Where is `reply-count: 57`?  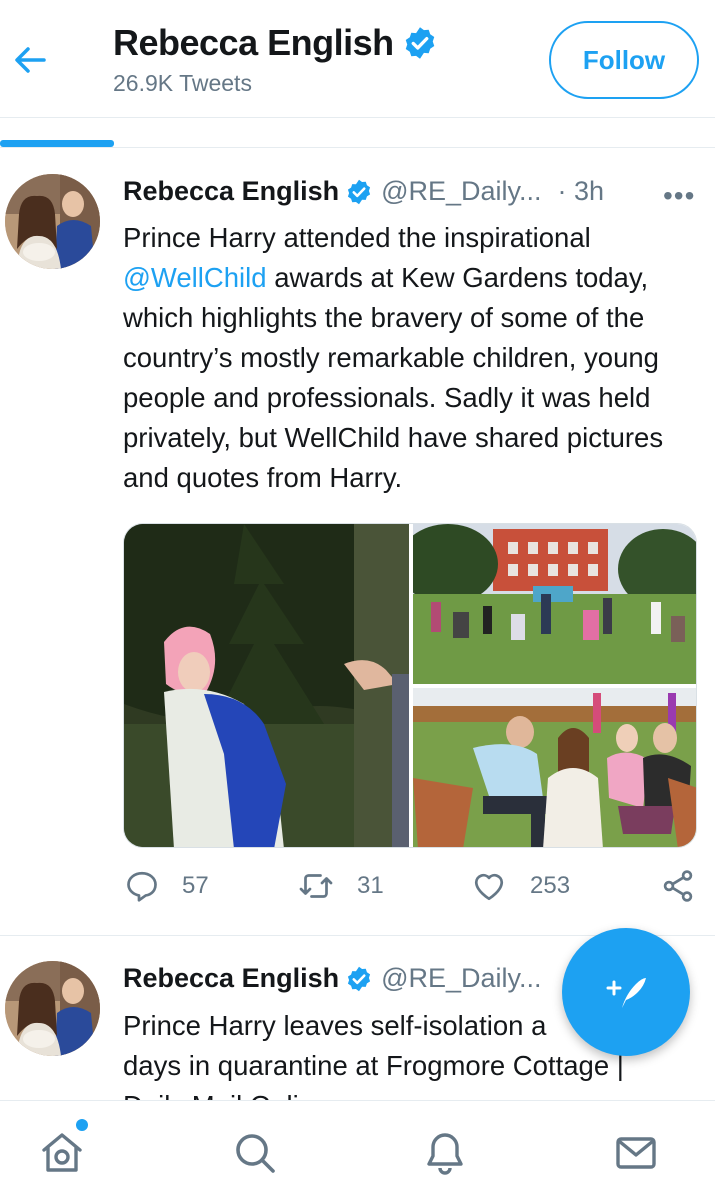
reply-count: 57 is located at coordinates (195, 885).